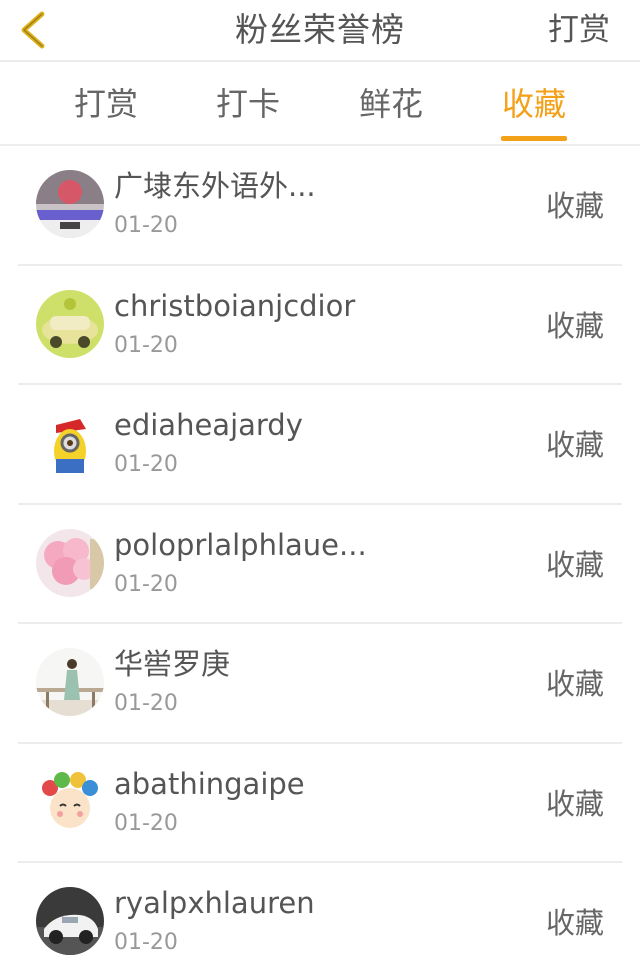 The width and height of the screenshot is (640, 975). What do you see at coordinates (534, 138) in the screenshot?
I see `active-tab-indicator` at bounding box center [534, 138].